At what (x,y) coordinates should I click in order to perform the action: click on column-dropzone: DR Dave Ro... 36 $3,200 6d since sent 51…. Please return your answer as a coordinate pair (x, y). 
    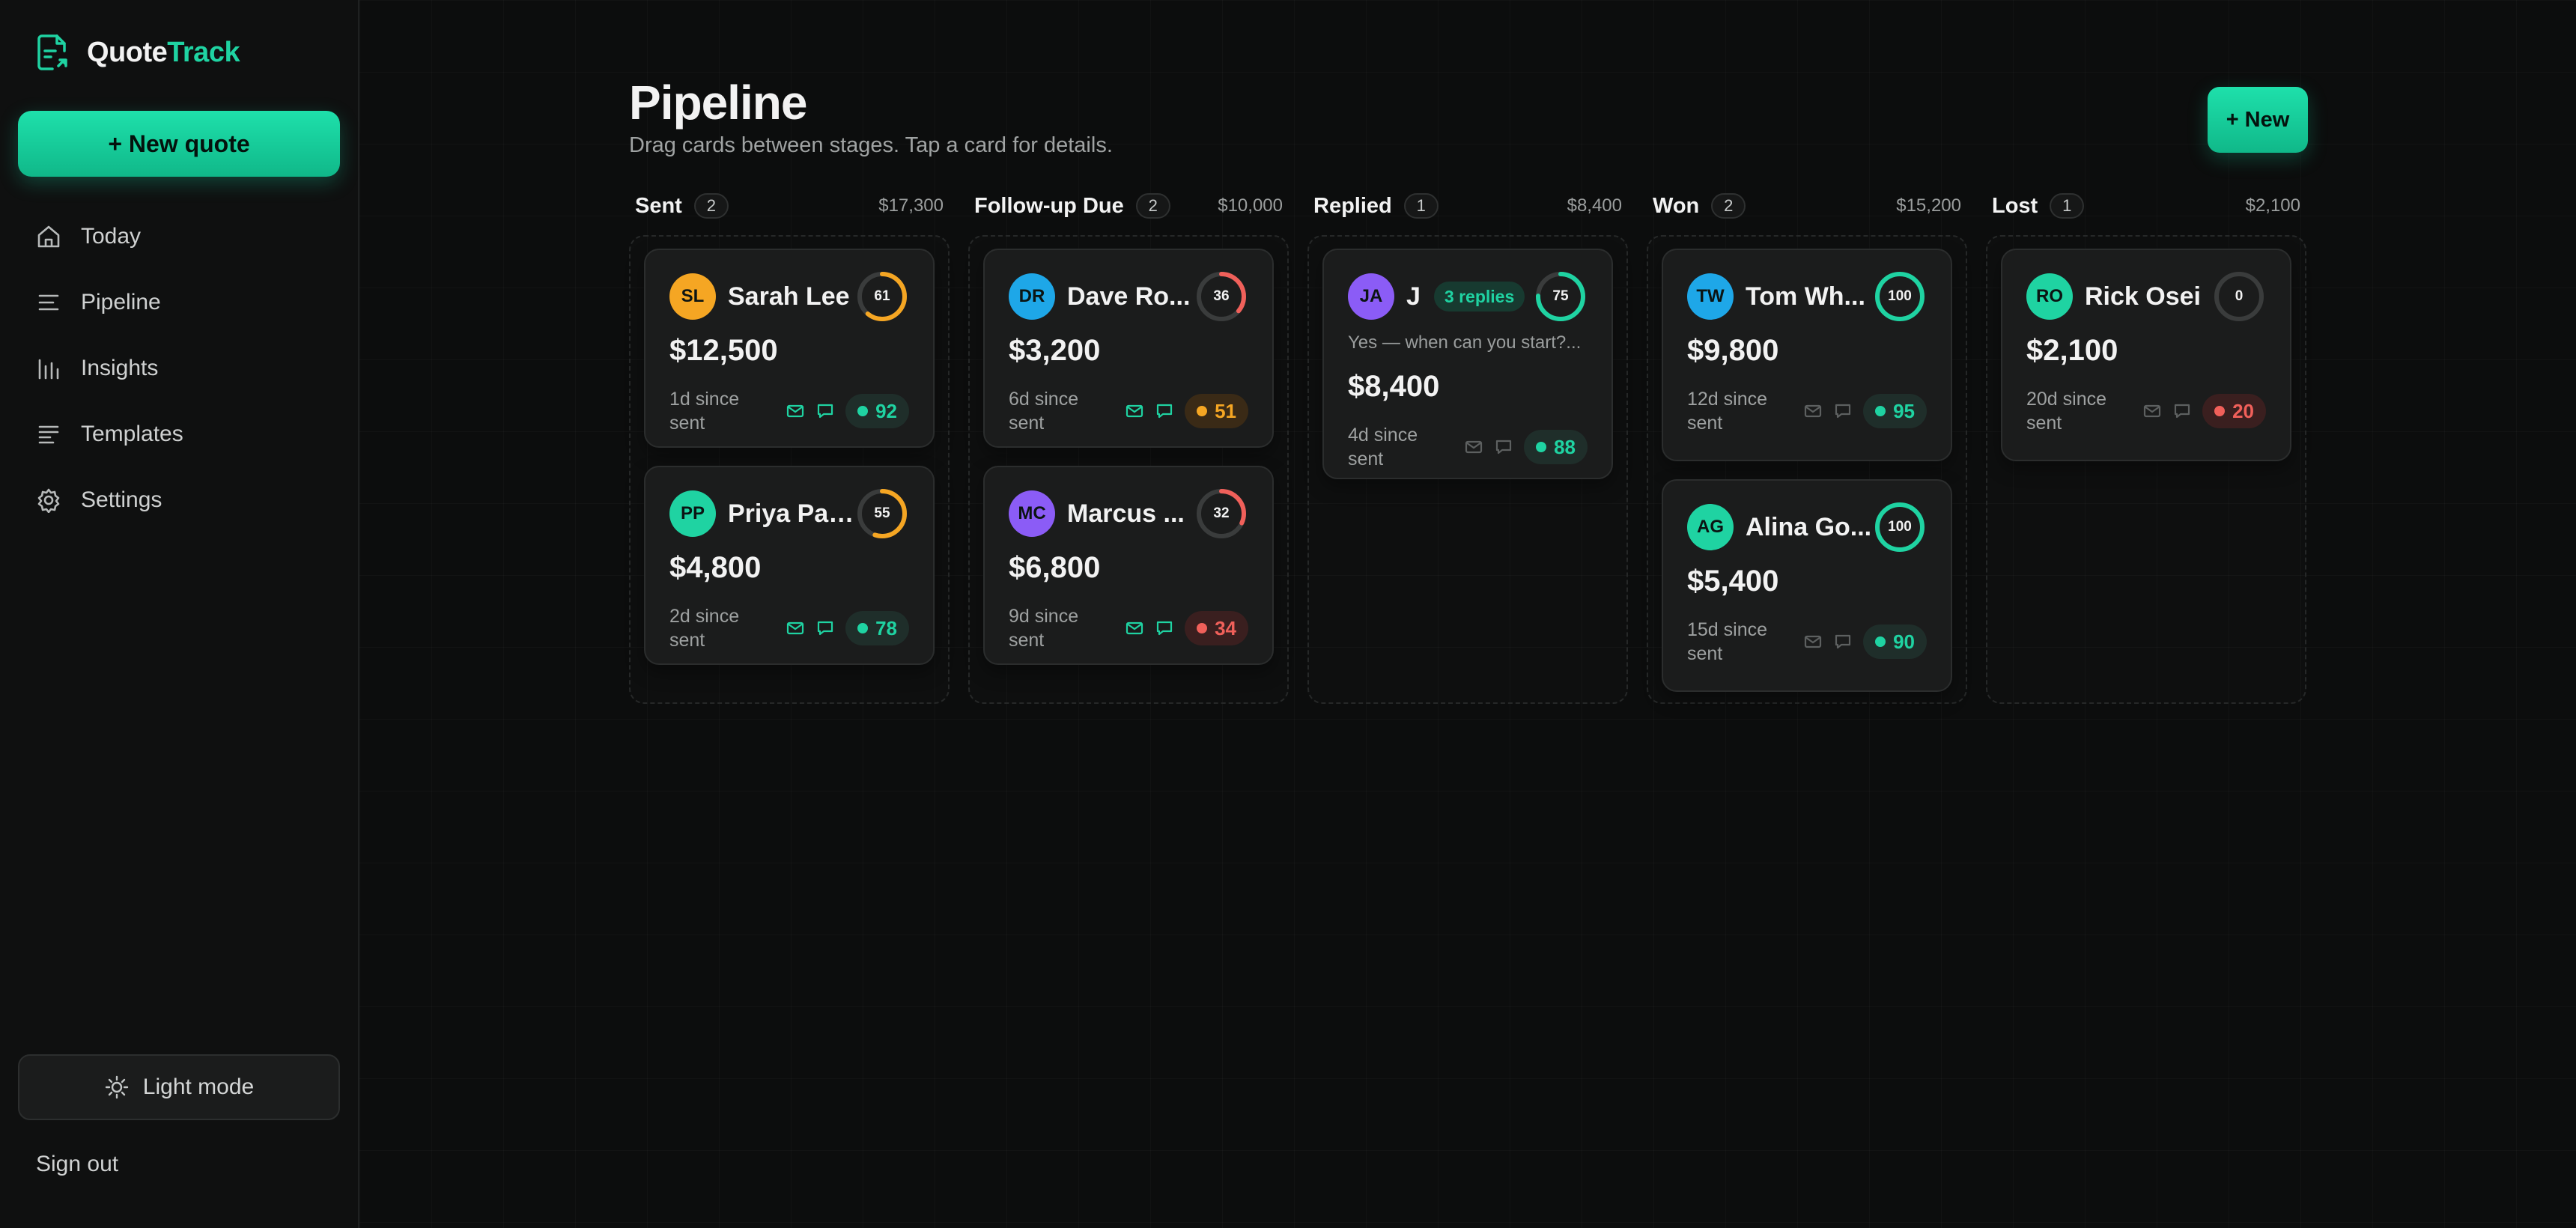
    Looking at the image, I should click on (1128, 469).